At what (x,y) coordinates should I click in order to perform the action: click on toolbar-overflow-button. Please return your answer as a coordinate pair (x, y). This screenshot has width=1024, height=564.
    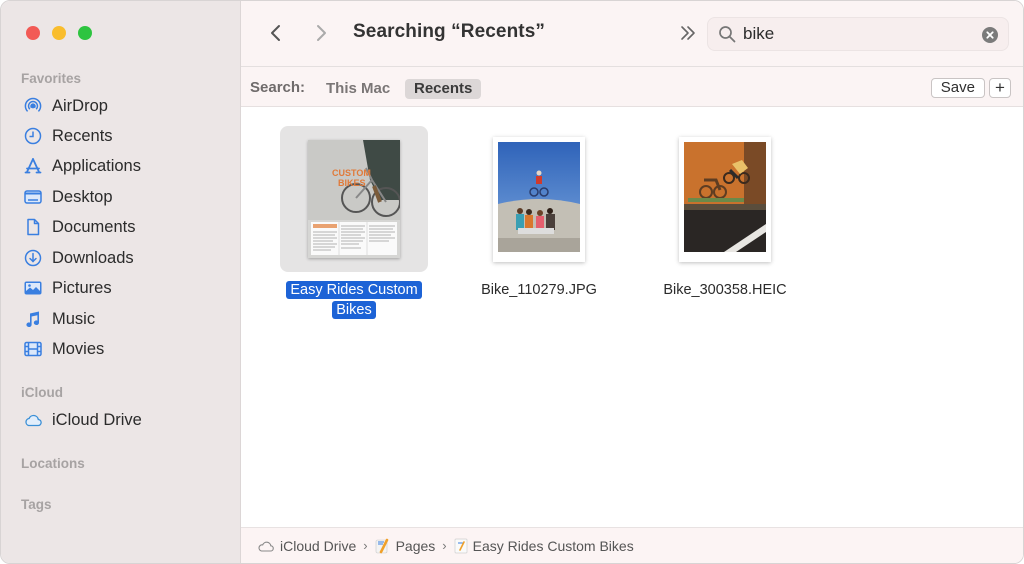
    Looking at the image, I should click on (688, 33).